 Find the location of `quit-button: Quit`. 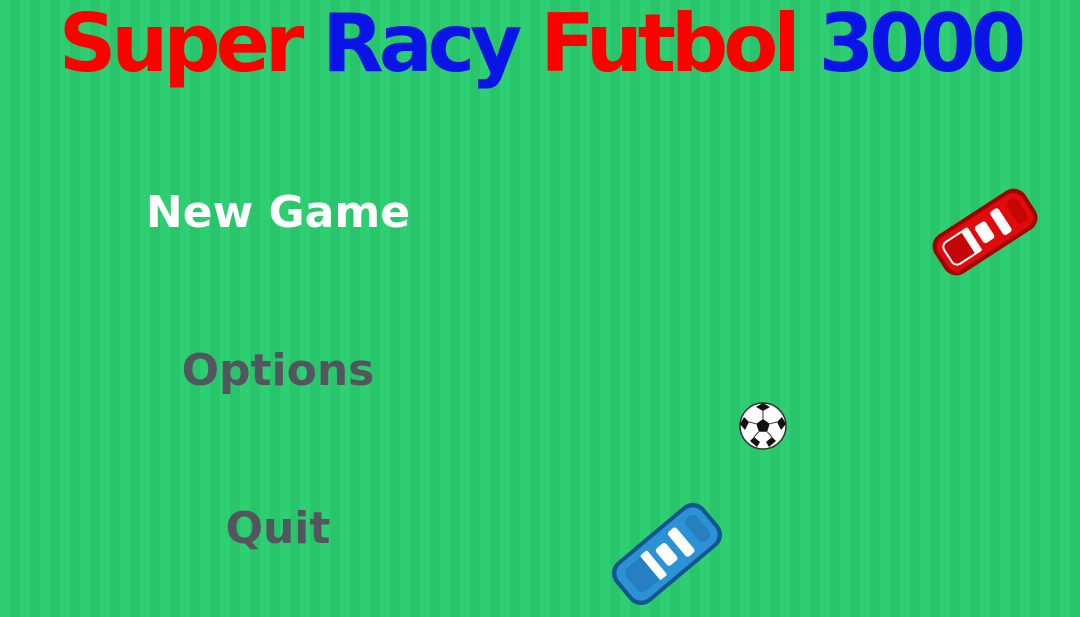

quit-button: Quit is located at coordinates (278, 529).